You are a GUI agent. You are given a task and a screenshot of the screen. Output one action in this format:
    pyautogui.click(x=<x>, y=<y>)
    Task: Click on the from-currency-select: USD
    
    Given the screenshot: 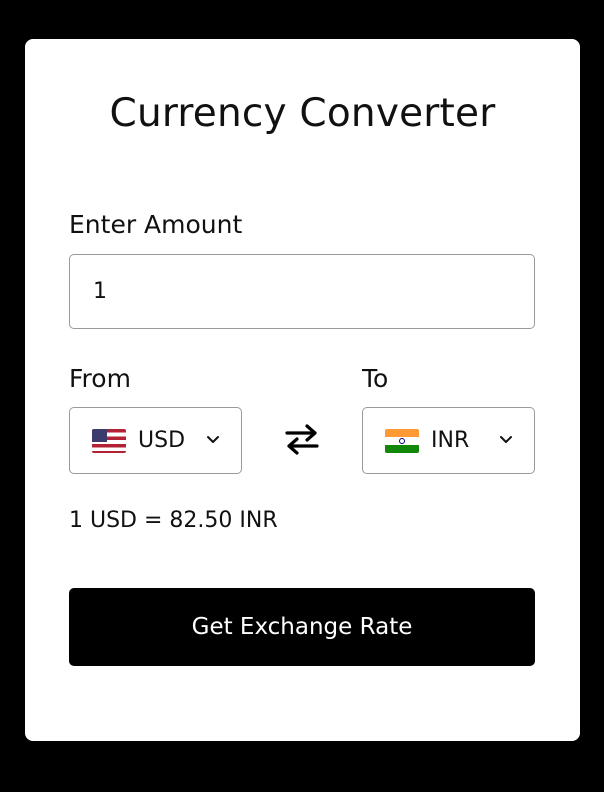 What is the action you would take?
    pyautogui.click(x=155, y=440)
    